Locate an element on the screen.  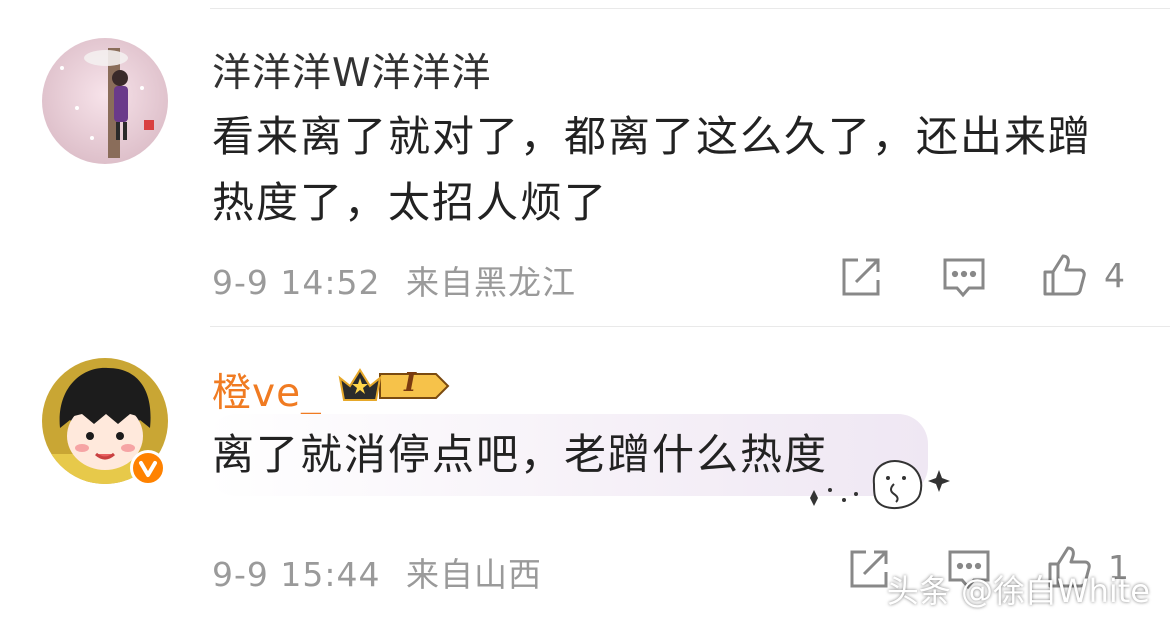
crown-icon is located at coordinates (360, 384).